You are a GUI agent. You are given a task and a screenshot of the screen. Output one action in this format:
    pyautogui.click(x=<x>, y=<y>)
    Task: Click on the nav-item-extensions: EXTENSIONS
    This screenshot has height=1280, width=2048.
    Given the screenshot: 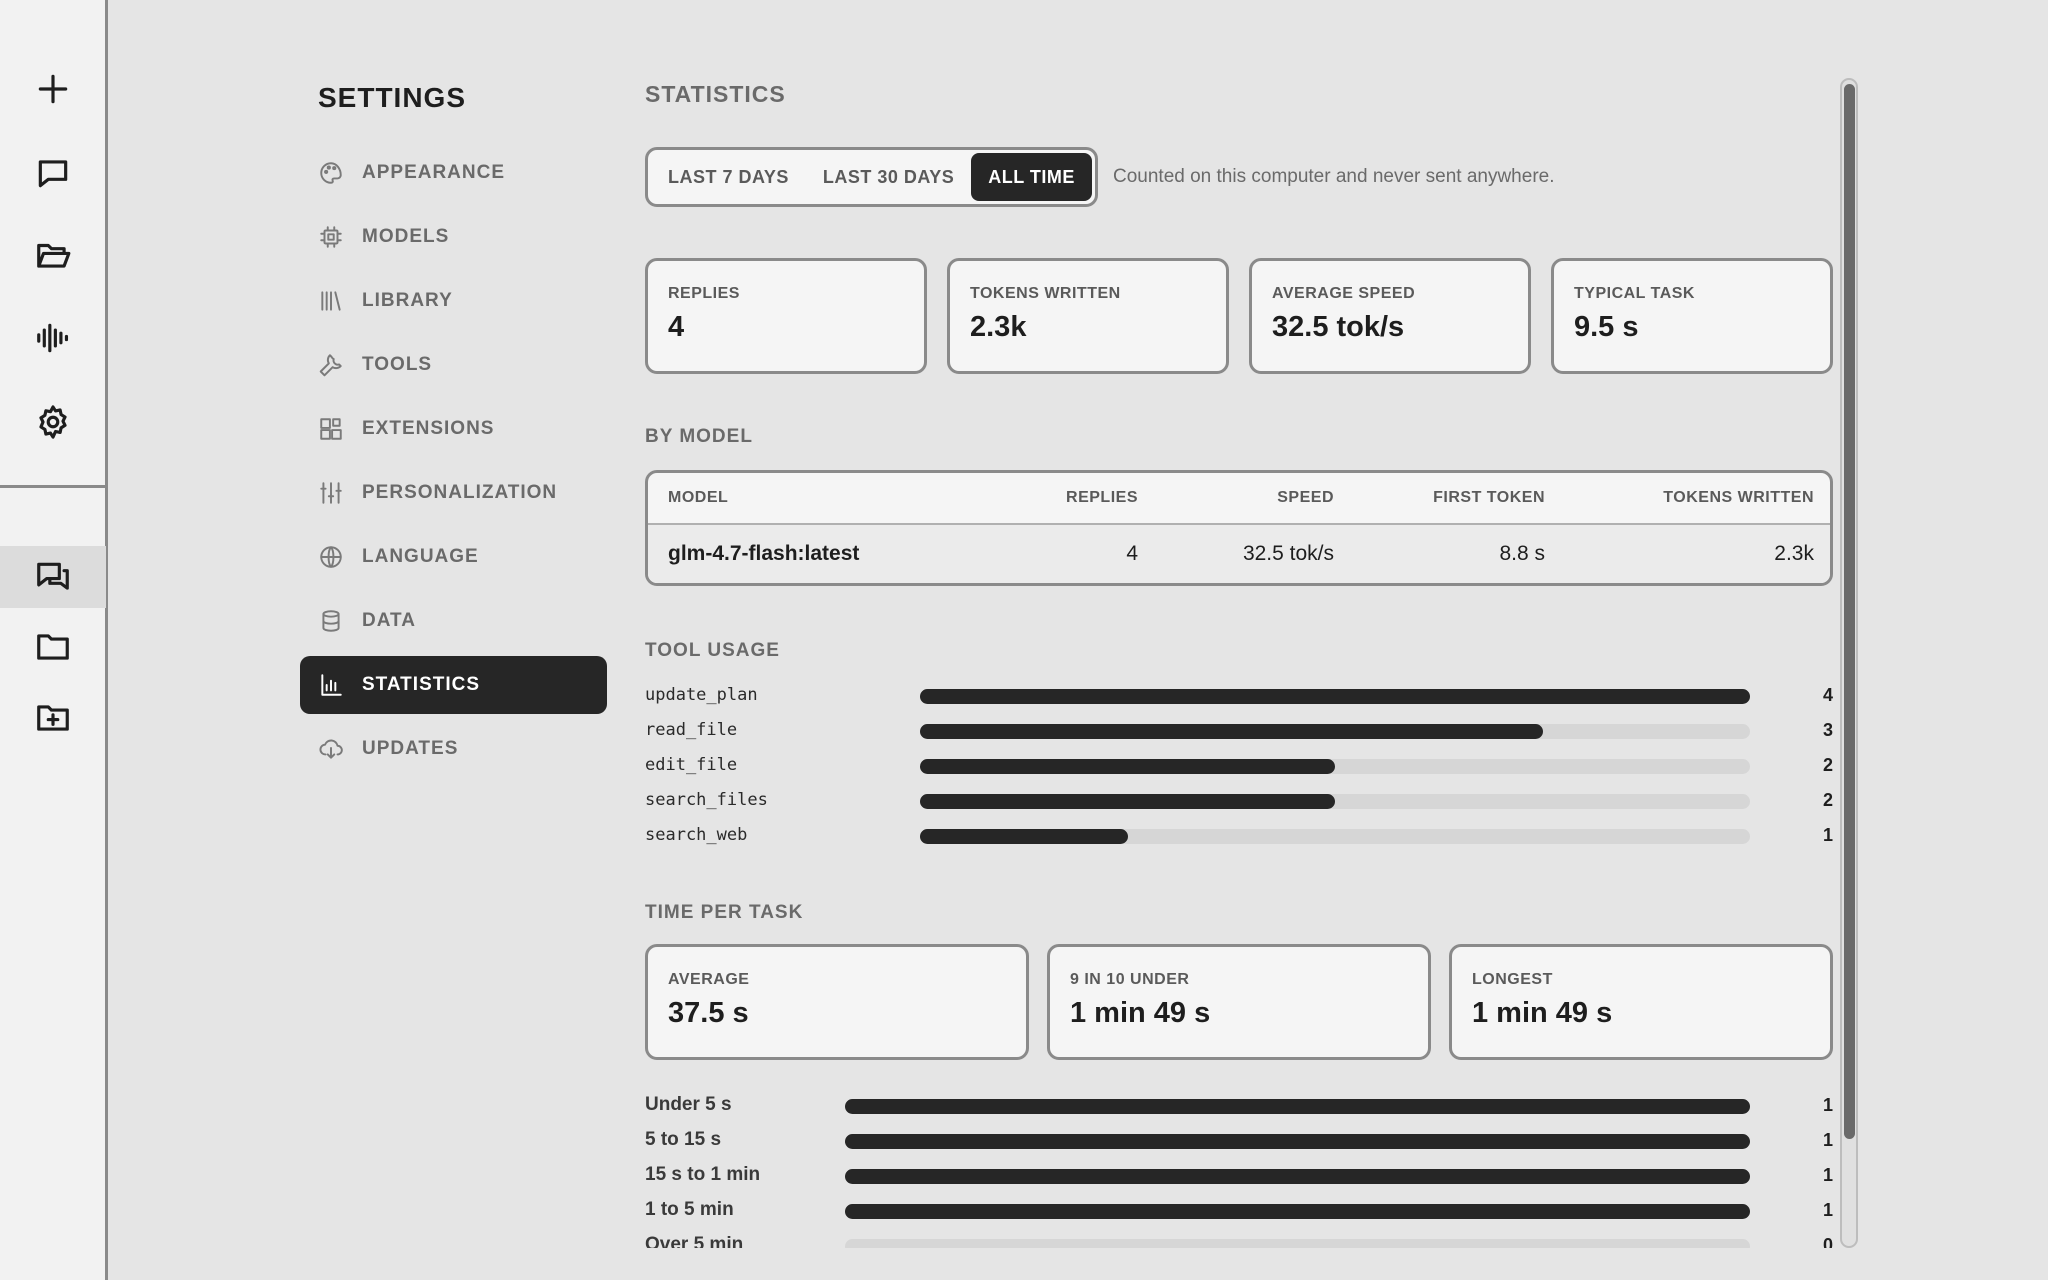 What is the action you would take?
    pyautogui.click(x=453, y=429)
    